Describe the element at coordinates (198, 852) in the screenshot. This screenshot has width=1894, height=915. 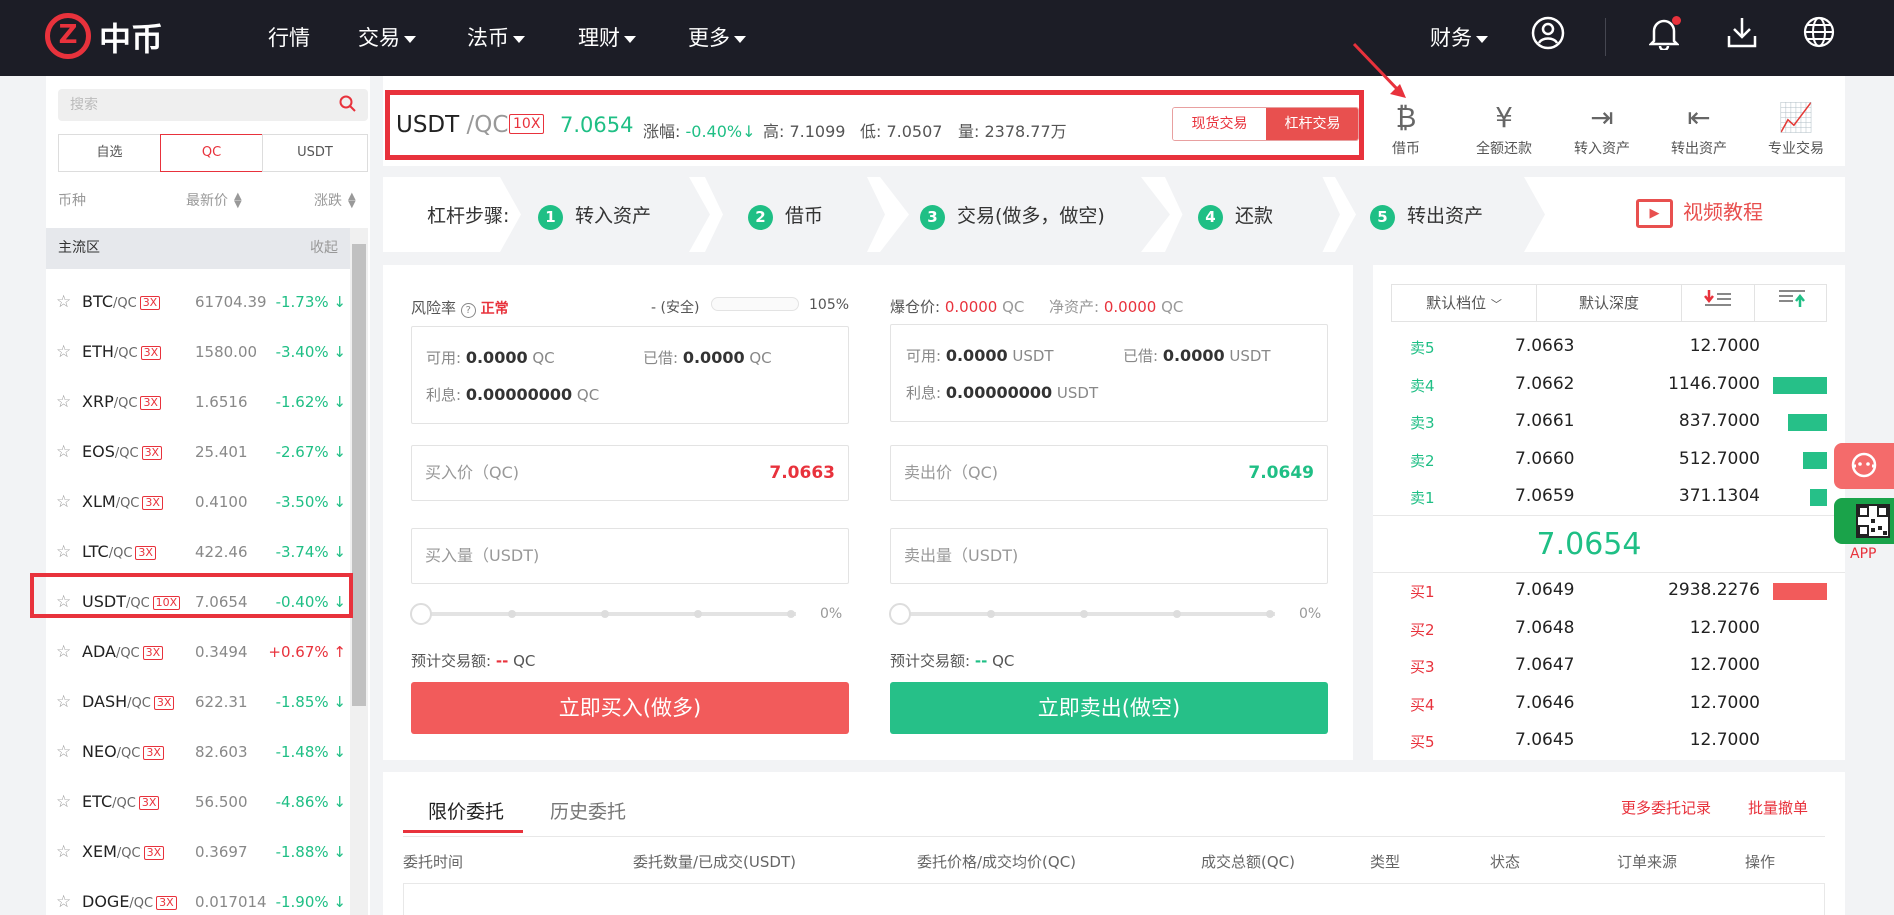
I see `market-row: ☆ XEM/QC 3X 0.3697 -1.88% ↓` at that location.